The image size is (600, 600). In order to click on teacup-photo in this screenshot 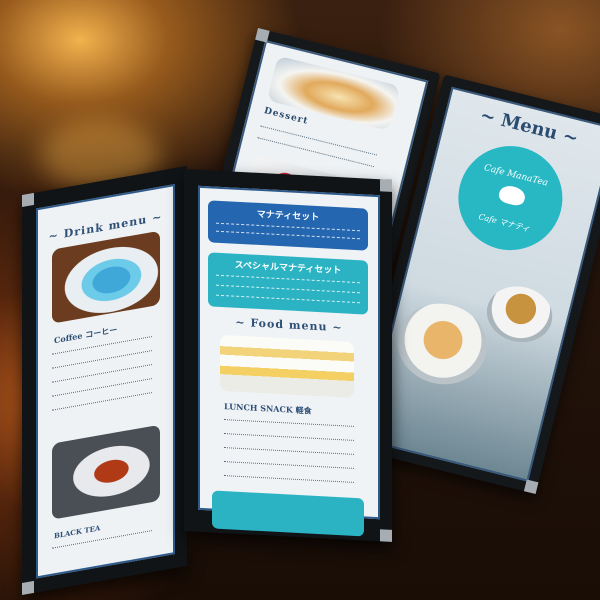, I will do `click(519, 314)`.